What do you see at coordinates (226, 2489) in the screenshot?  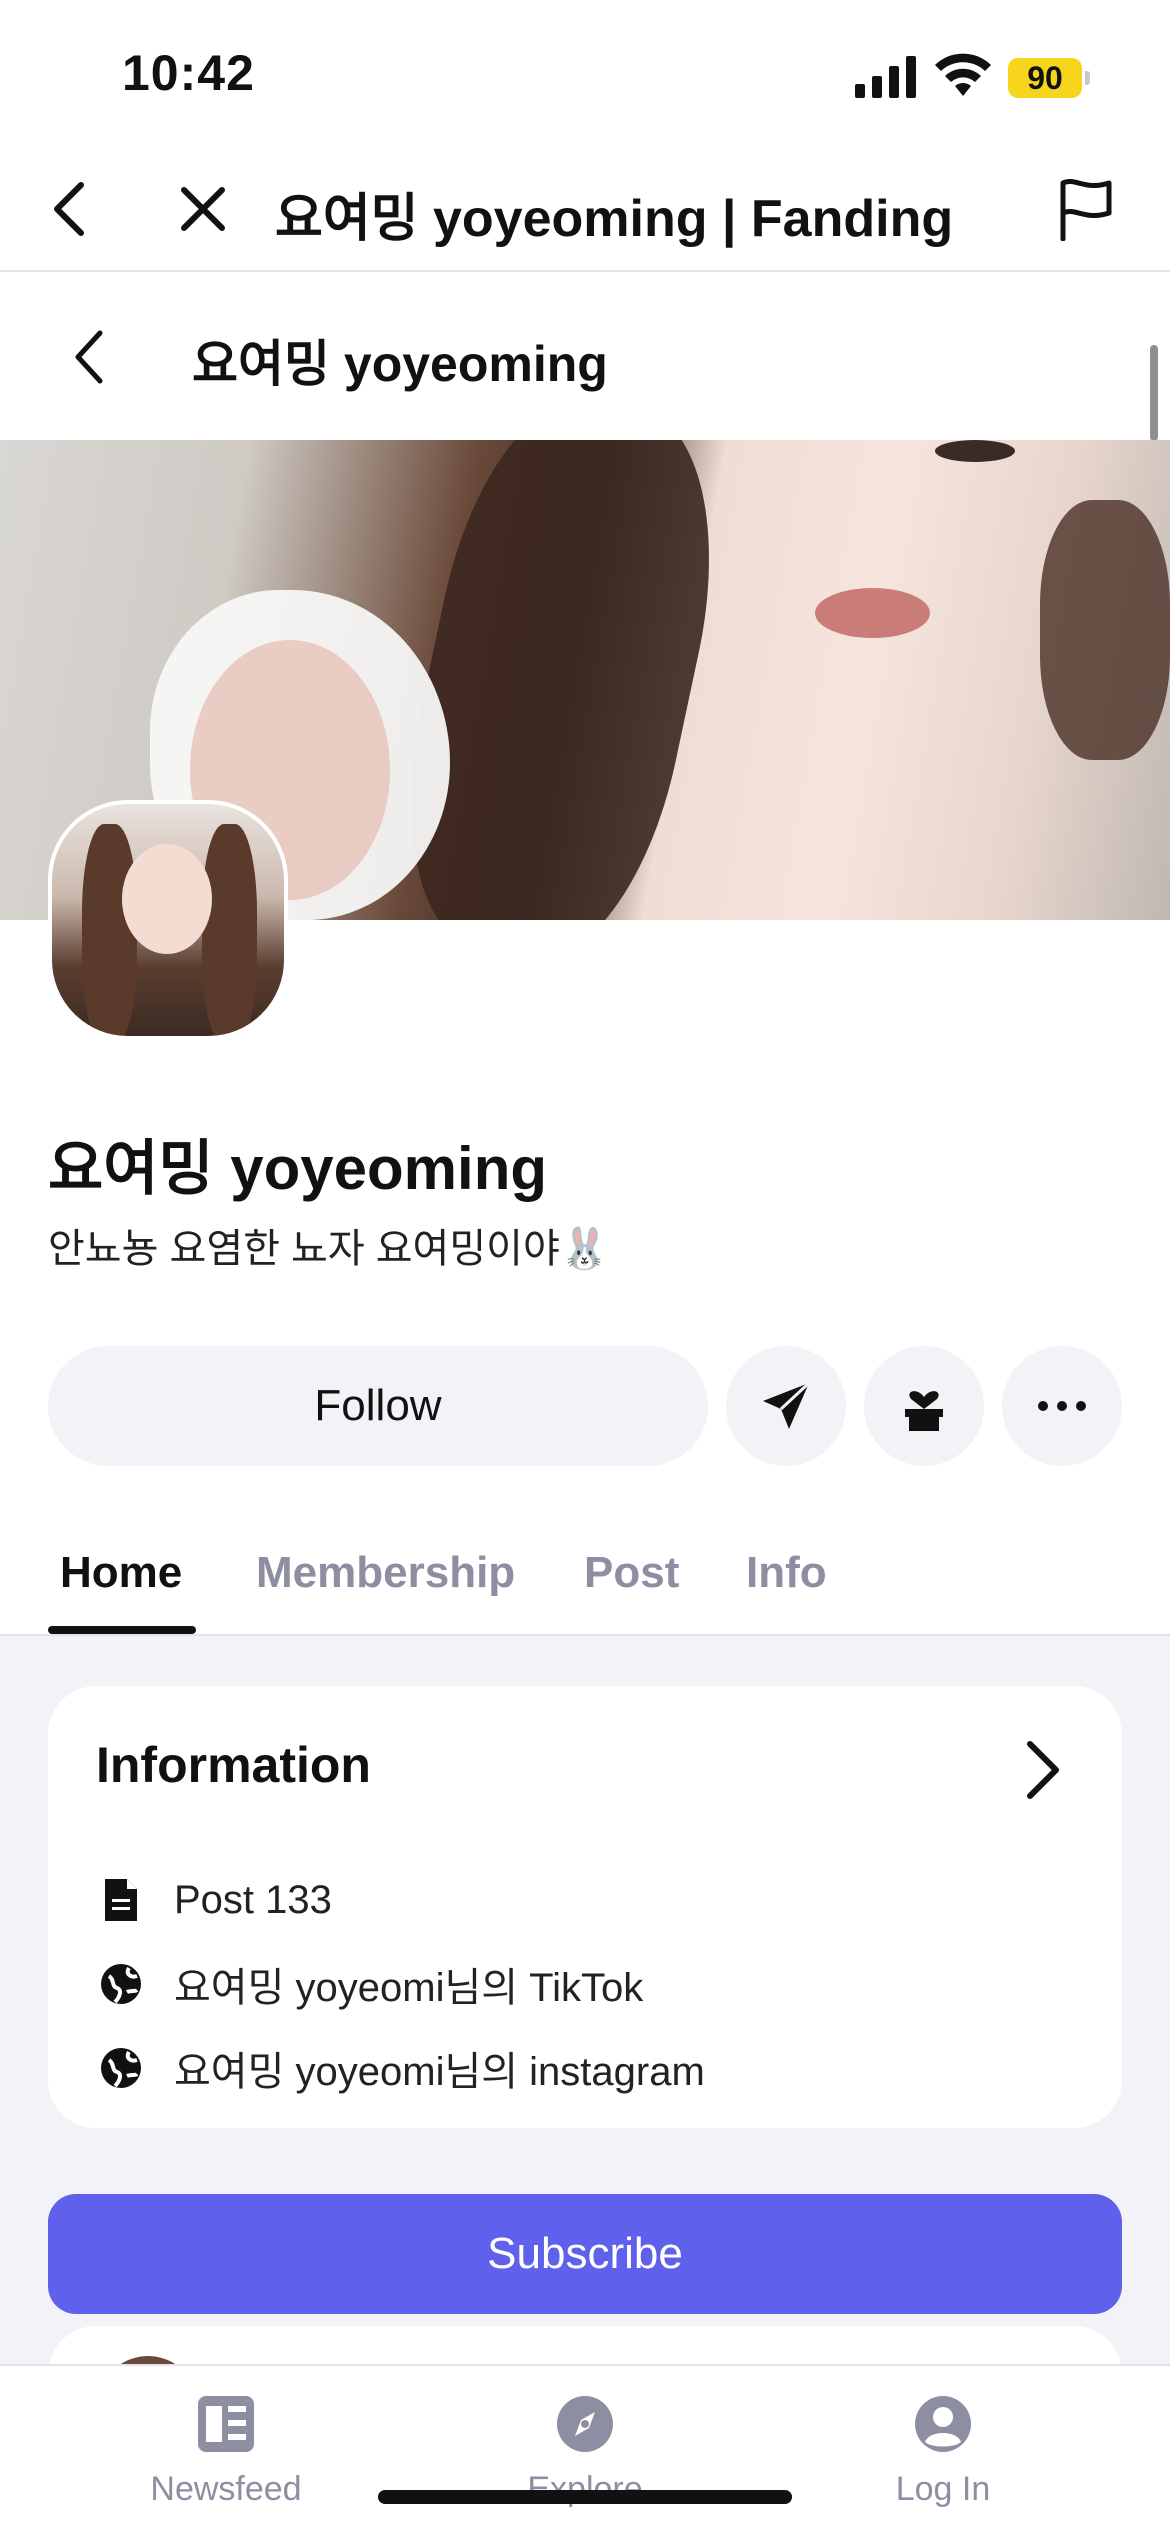 I see `nav-label: Newsfeed` at bounding box center [226, 2489].